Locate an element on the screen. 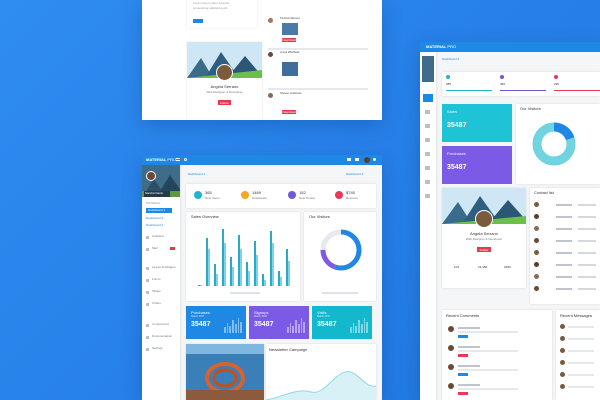 Image resolution: width=600 pixels, height=400 pixels. stat-label: Downloads is located at coordinates (259, 198).